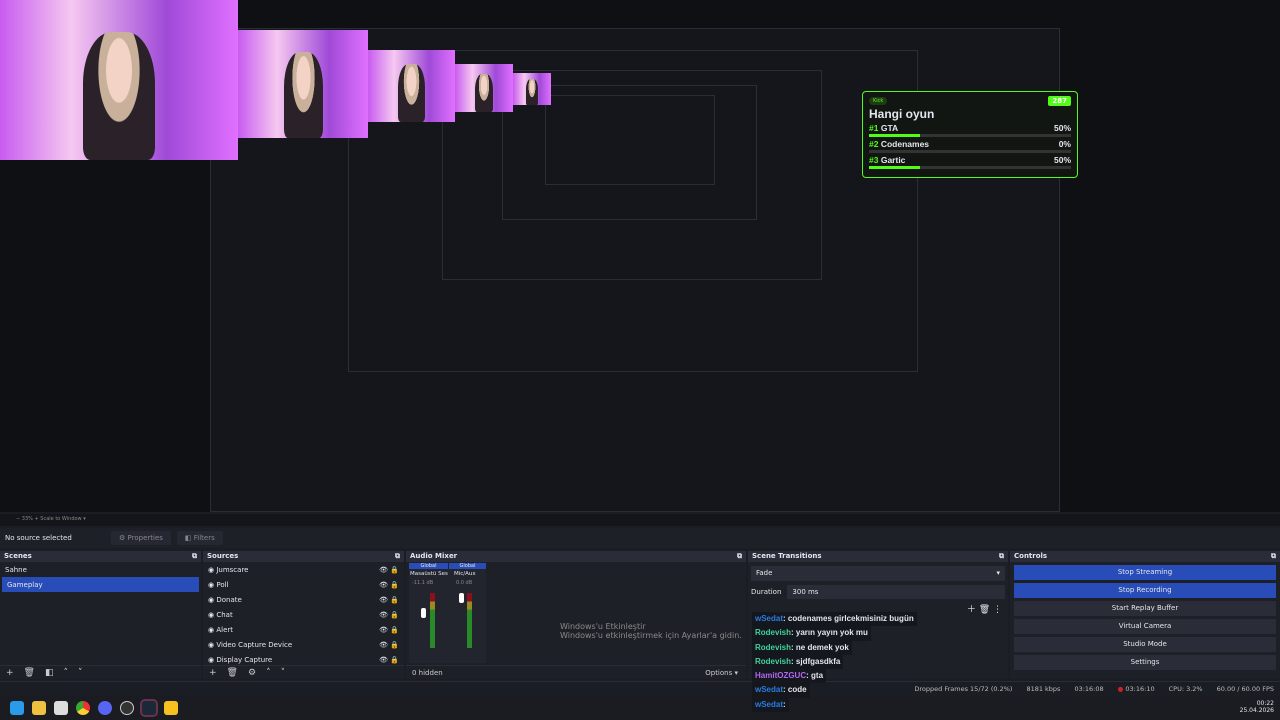  What do you see at coordinates (970, 128) in the screenshot?
I see `poll-option: #1 GTA 50%` at bounding box center [970, 128].